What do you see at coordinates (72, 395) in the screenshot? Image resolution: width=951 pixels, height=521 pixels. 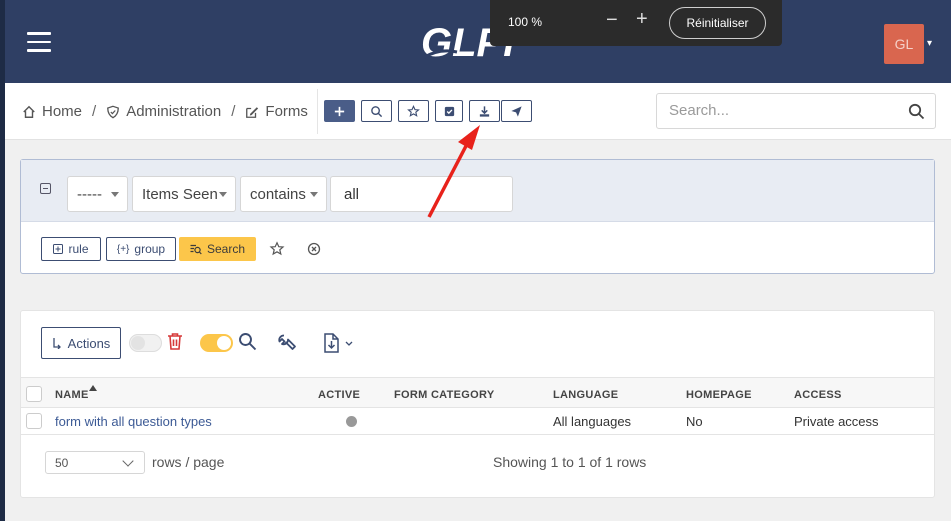 I see `column-name-header: NAME` at bounding box center [72, 395].